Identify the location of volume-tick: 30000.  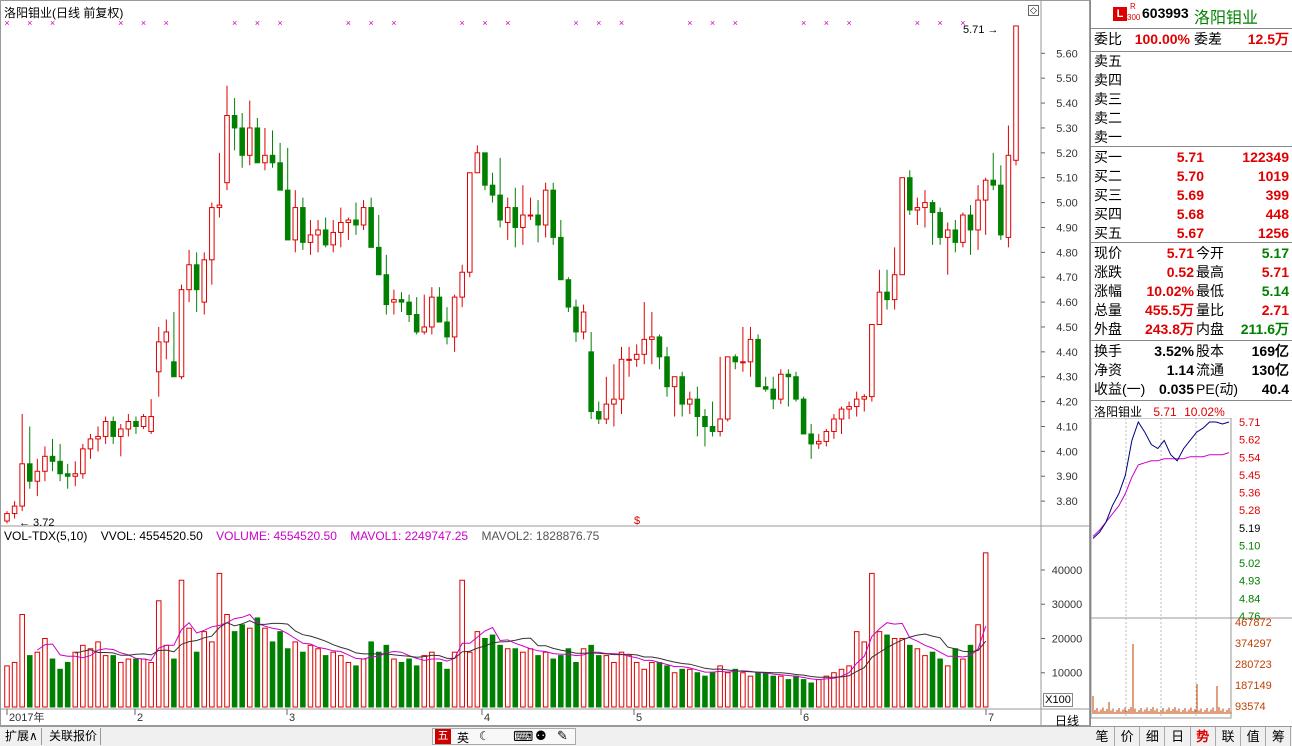
(1067, 605).